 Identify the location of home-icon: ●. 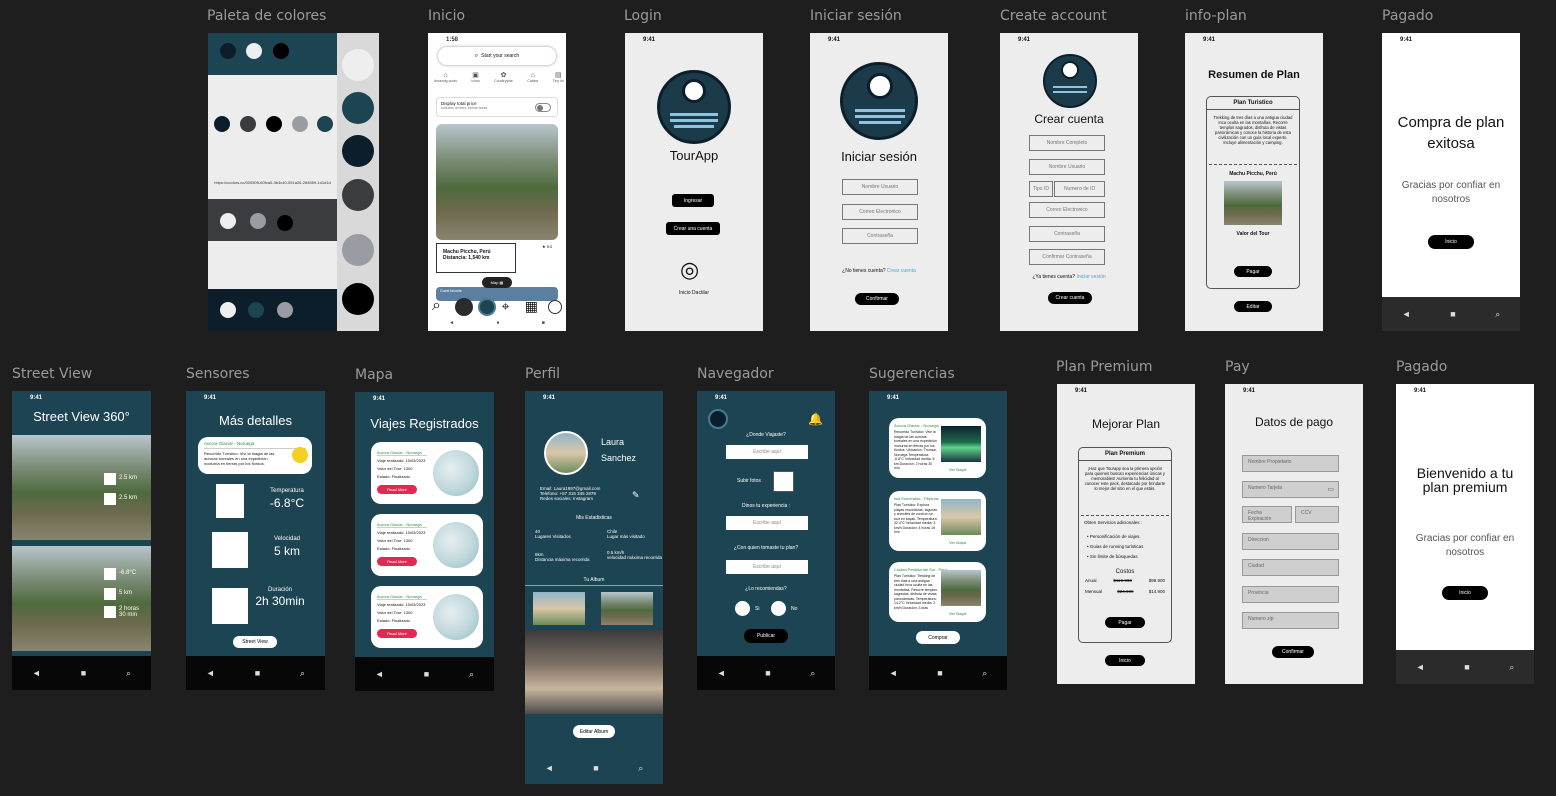
(497, 323).